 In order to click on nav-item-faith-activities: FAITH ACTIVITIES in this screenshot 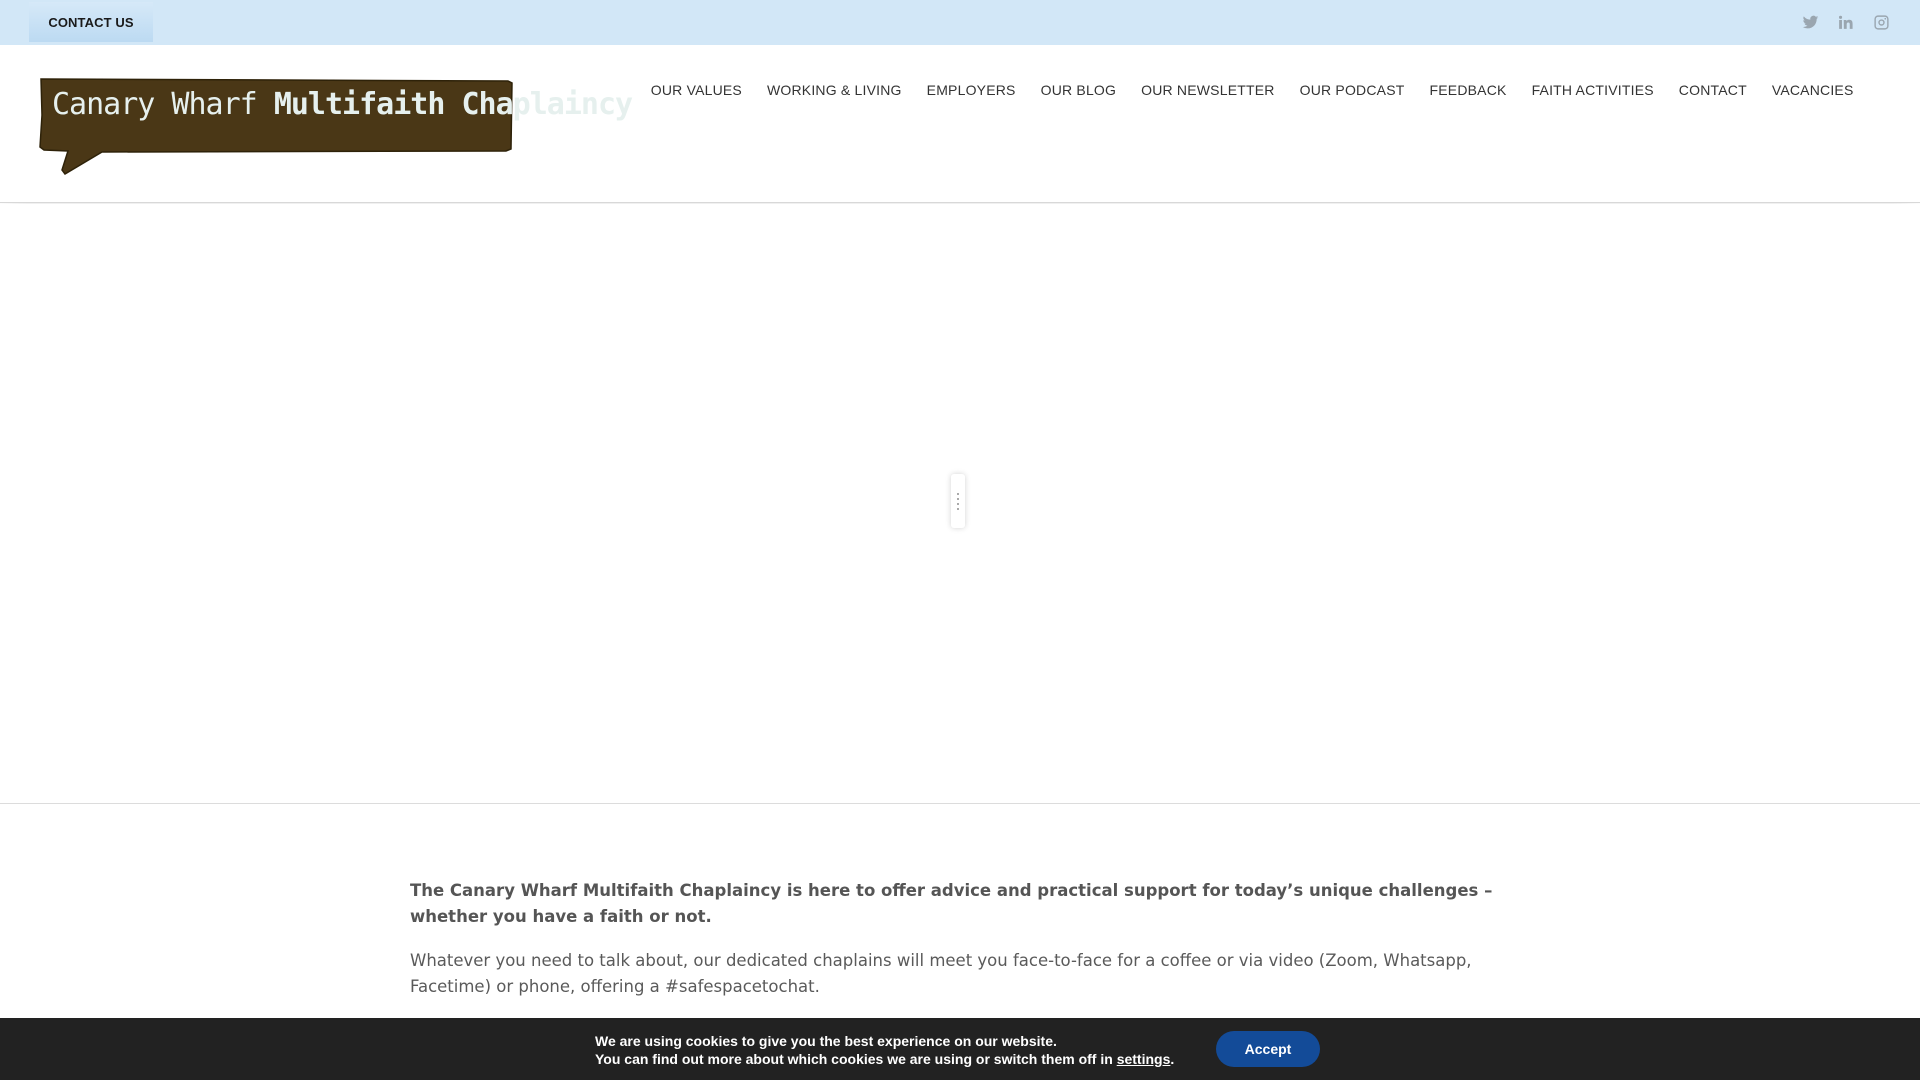, I will do `click(1592, 90)`.